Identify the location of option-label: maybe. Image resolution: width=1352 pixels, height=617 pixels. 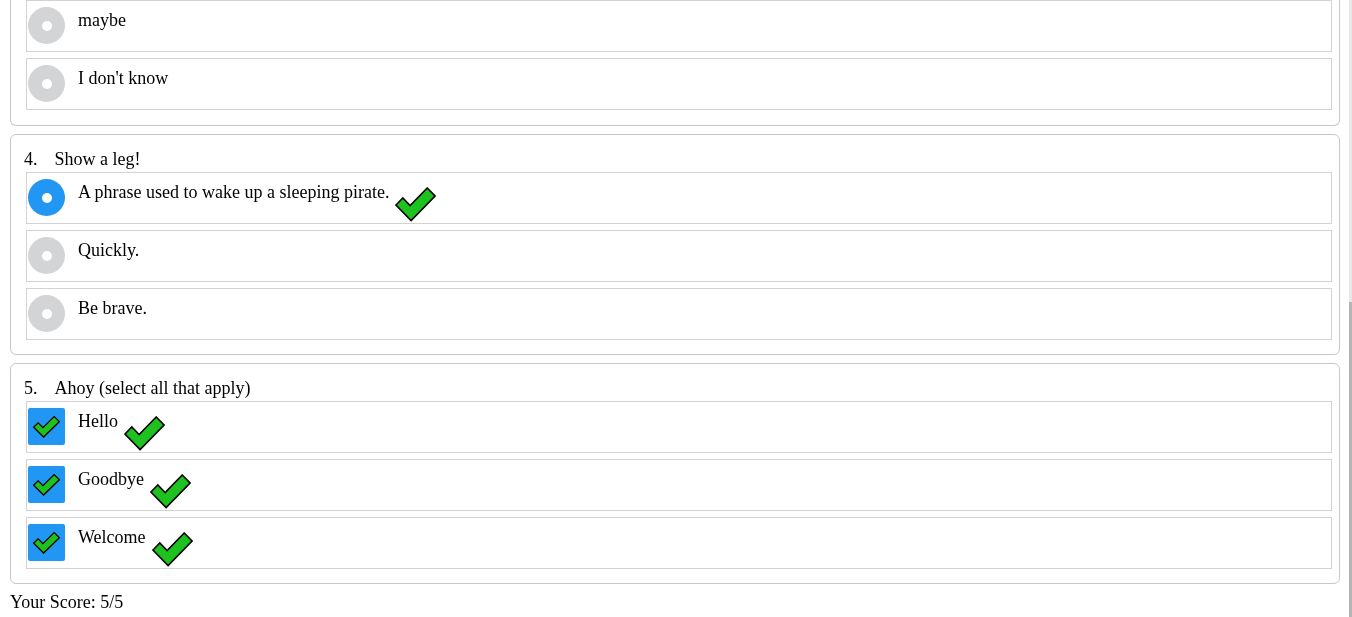
(102, 20).